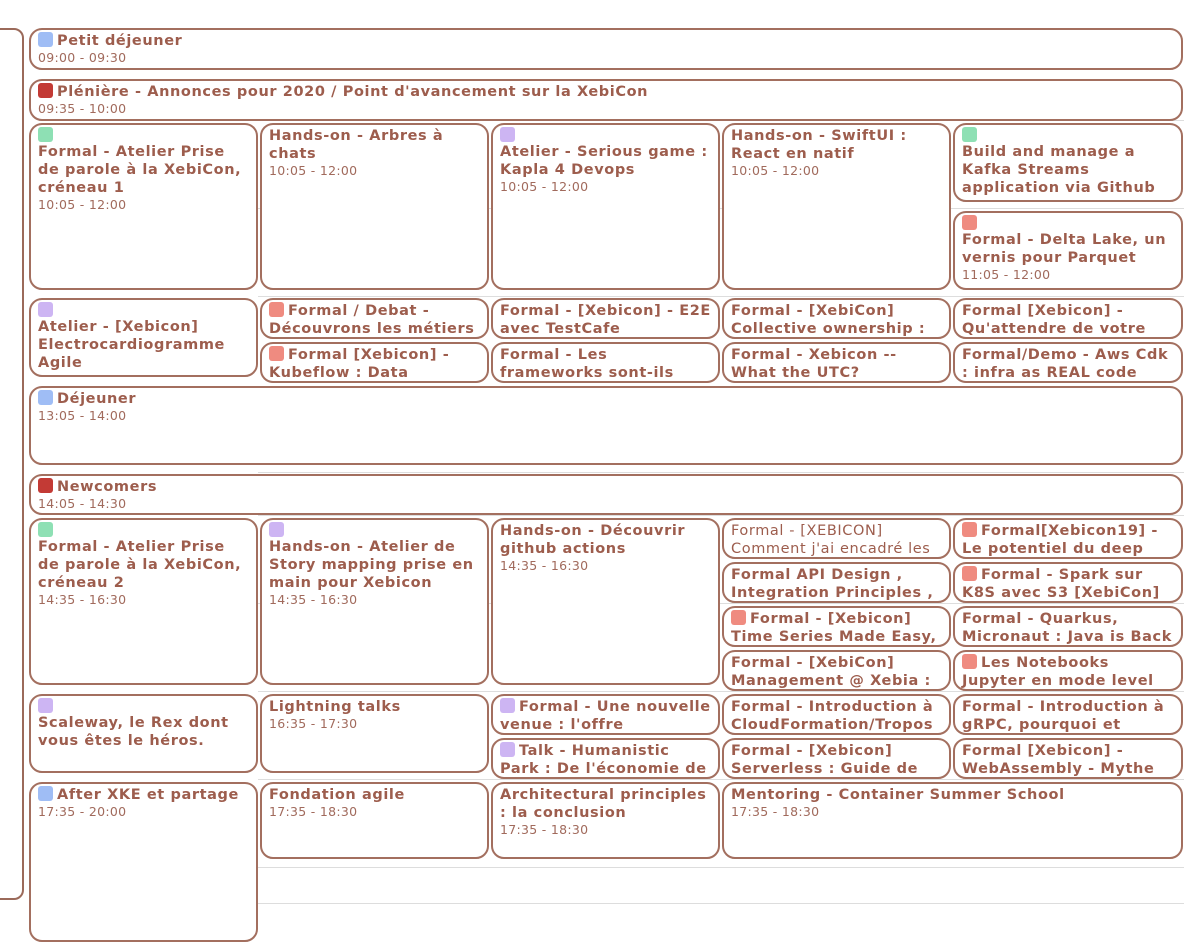 Image resolution: width=1200 pixels, height=942 pixels. What do you see at coordinates (374, 820) in the screenshot?
I see `calendar-event: Fondation agile 17:35 - 18:30` at bounding box center [374, 820].